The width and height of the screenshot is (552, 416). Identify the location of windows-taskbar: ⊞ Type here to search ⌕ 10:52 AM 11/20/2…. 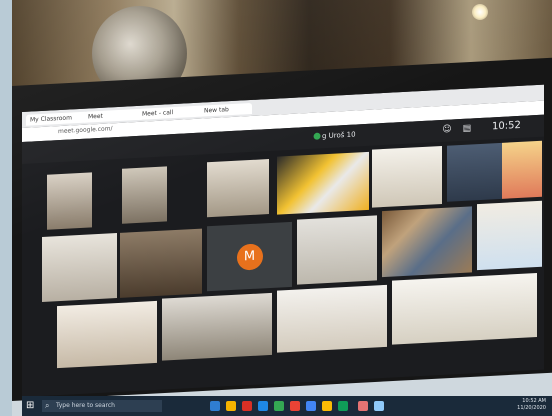
(287, 406).